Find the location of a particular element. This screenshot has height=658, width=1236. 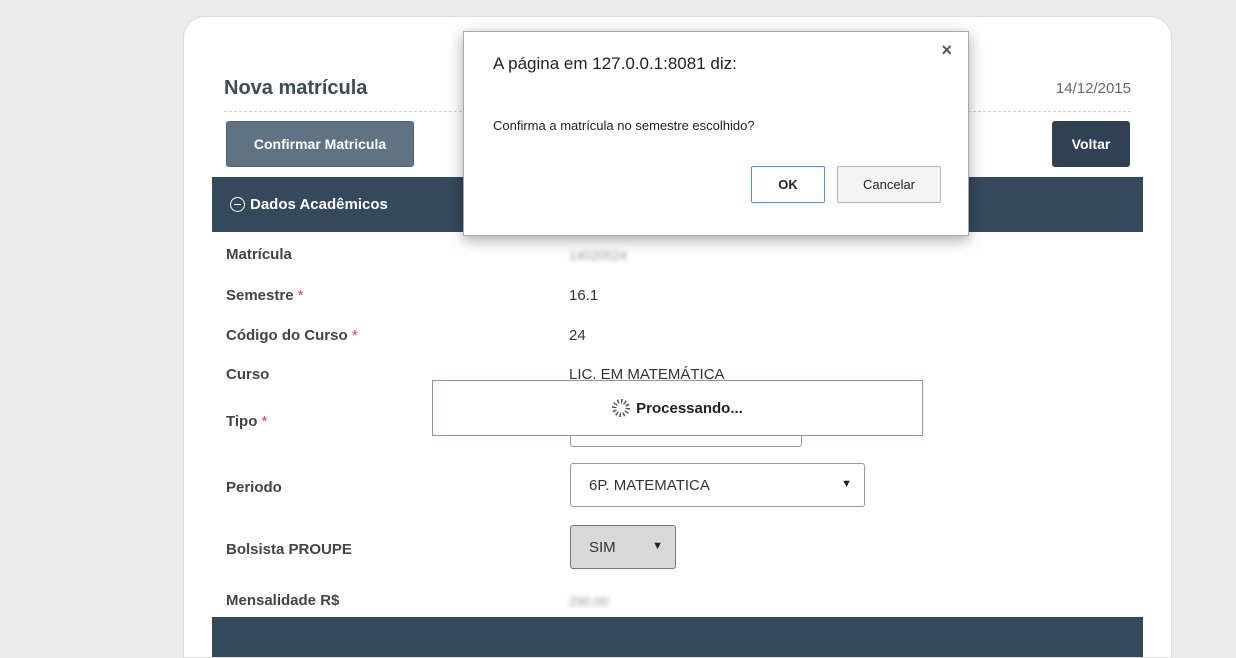

mensalidade-value: 290,00 is located at coordinates (589, 601).